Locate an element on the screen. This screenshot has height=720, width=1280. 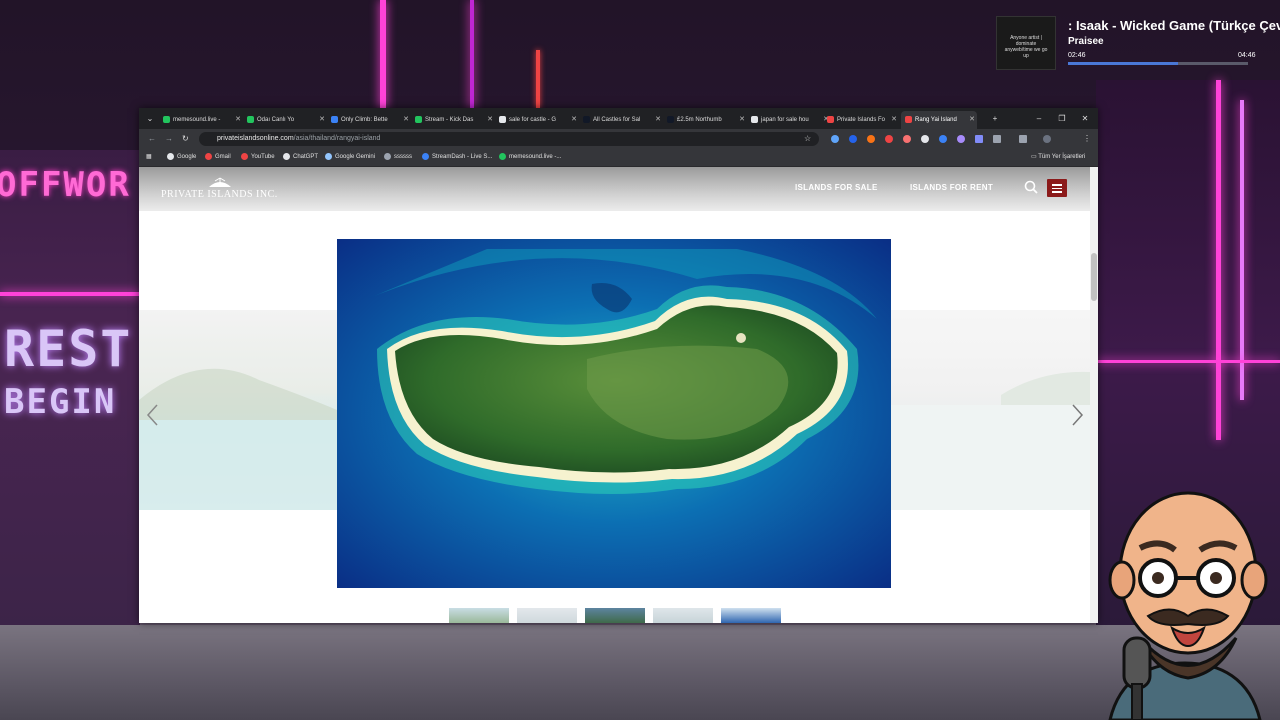
browser-tab: Rang Yai Island ✕ is located at coordinates (939, 120).